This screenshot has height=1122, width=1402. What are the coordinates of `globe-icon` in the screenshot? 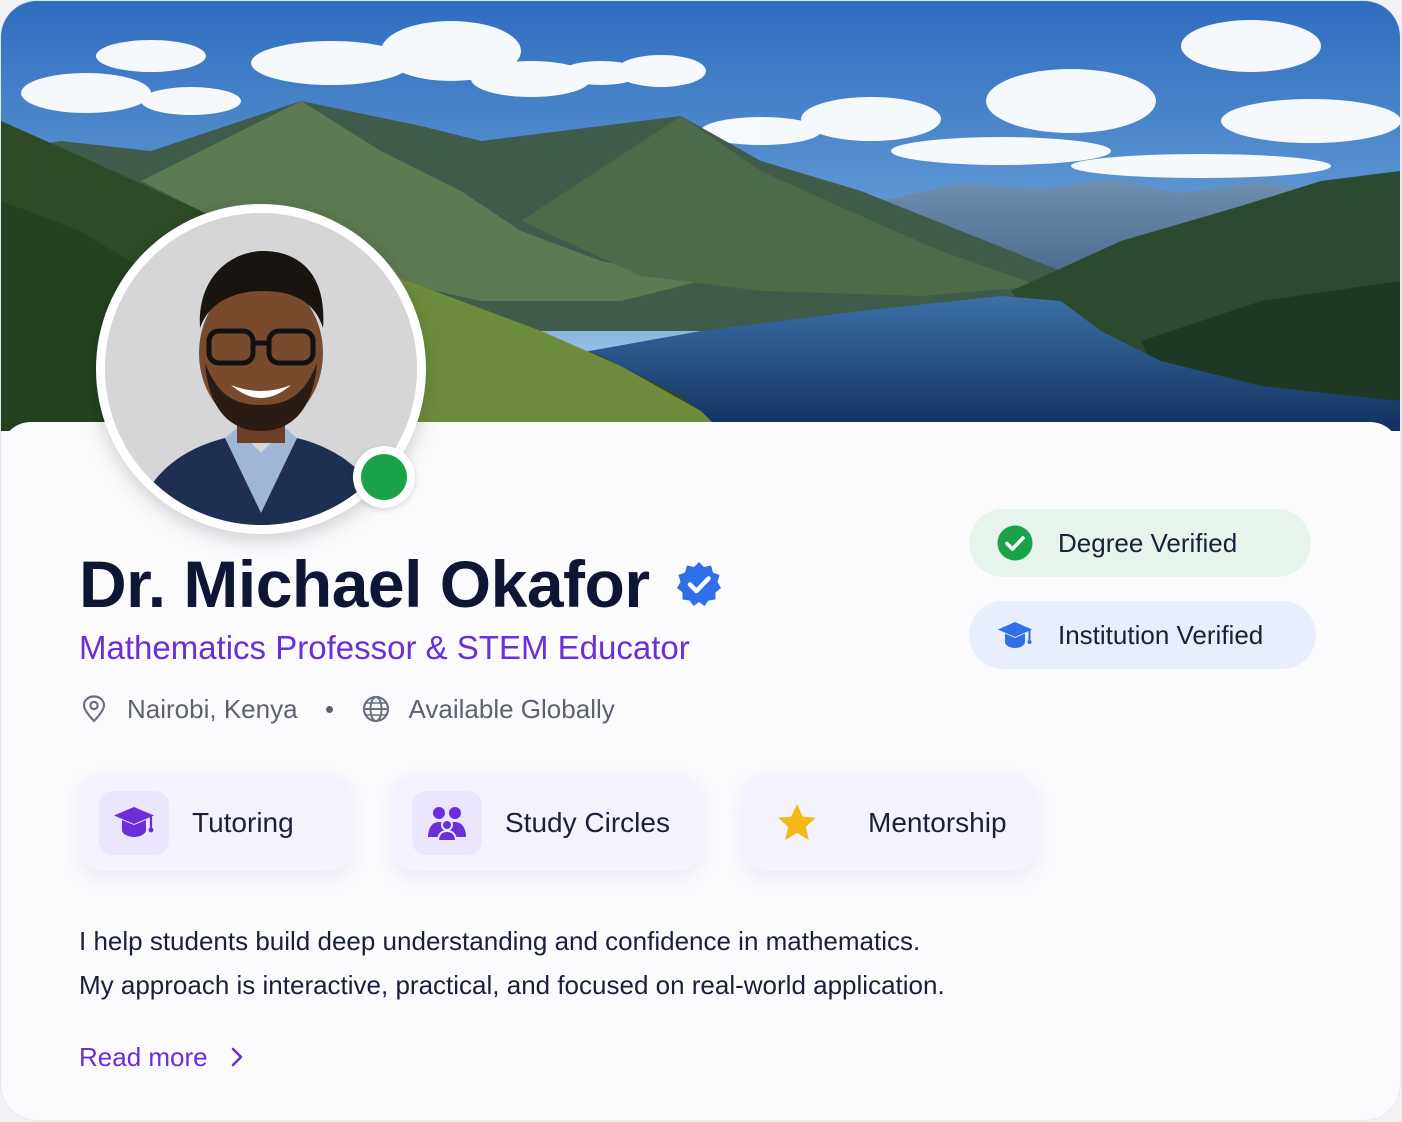 It's located at (375, 709).